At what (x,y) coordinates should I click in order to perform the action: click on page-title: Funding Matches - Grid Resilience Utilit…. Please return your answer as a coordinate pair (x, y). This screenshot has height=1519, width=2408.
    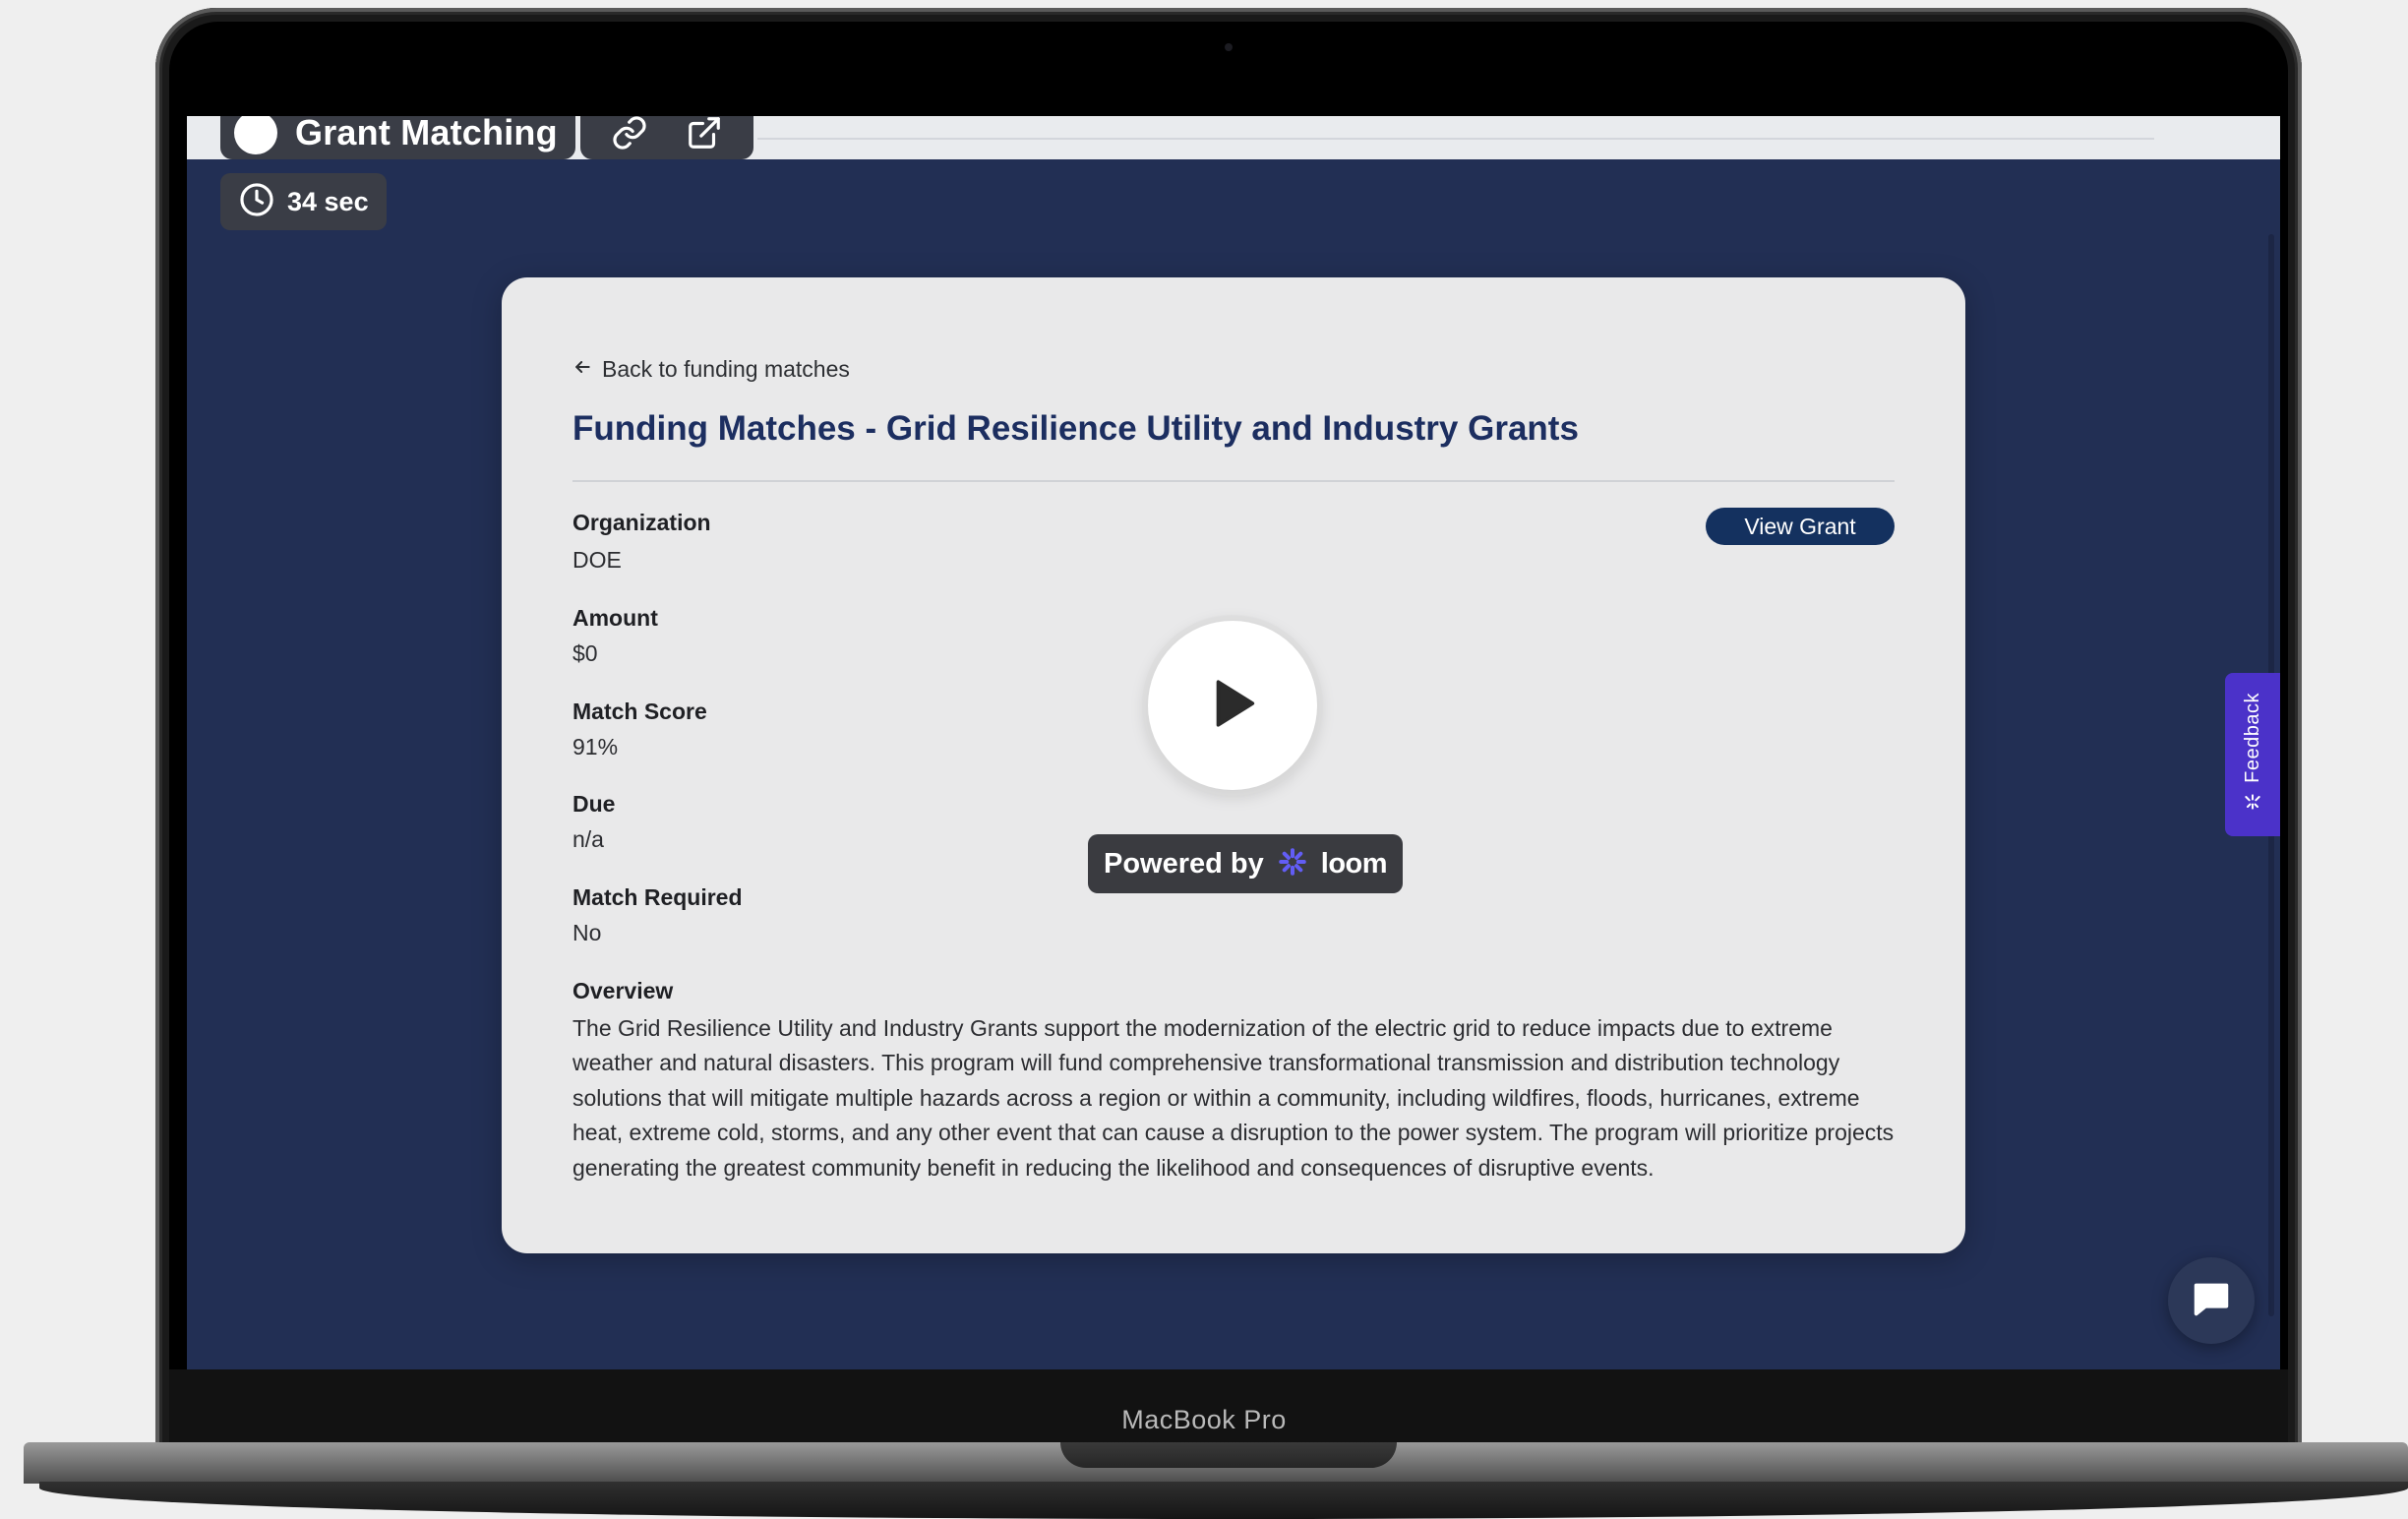
    Looking at the image, I should click on (1075, 428).